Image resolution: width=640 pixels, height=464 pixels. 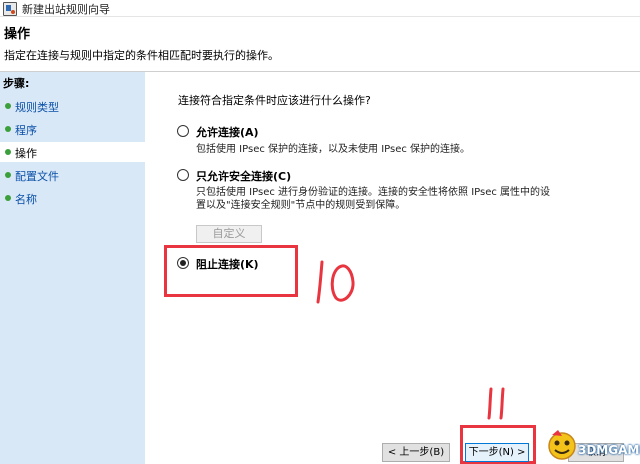 What do you see at coordinates (609, 450) in the screenshot?
I see `watermark-text: 3DMGAME` at bounding box center [609, 450].